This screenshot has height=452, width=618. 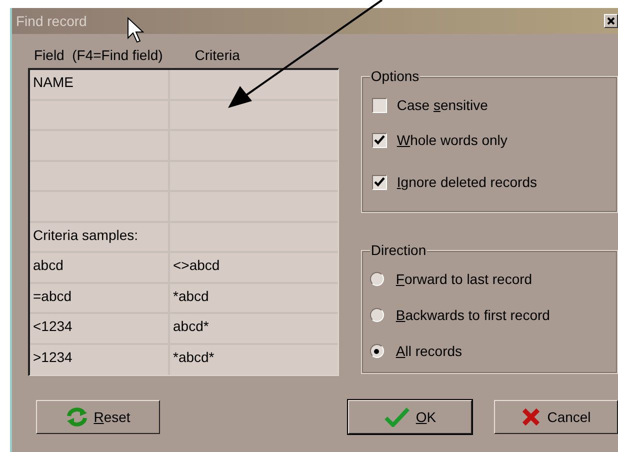 I want to click on cursor-icon, so click(x=136, y=29).